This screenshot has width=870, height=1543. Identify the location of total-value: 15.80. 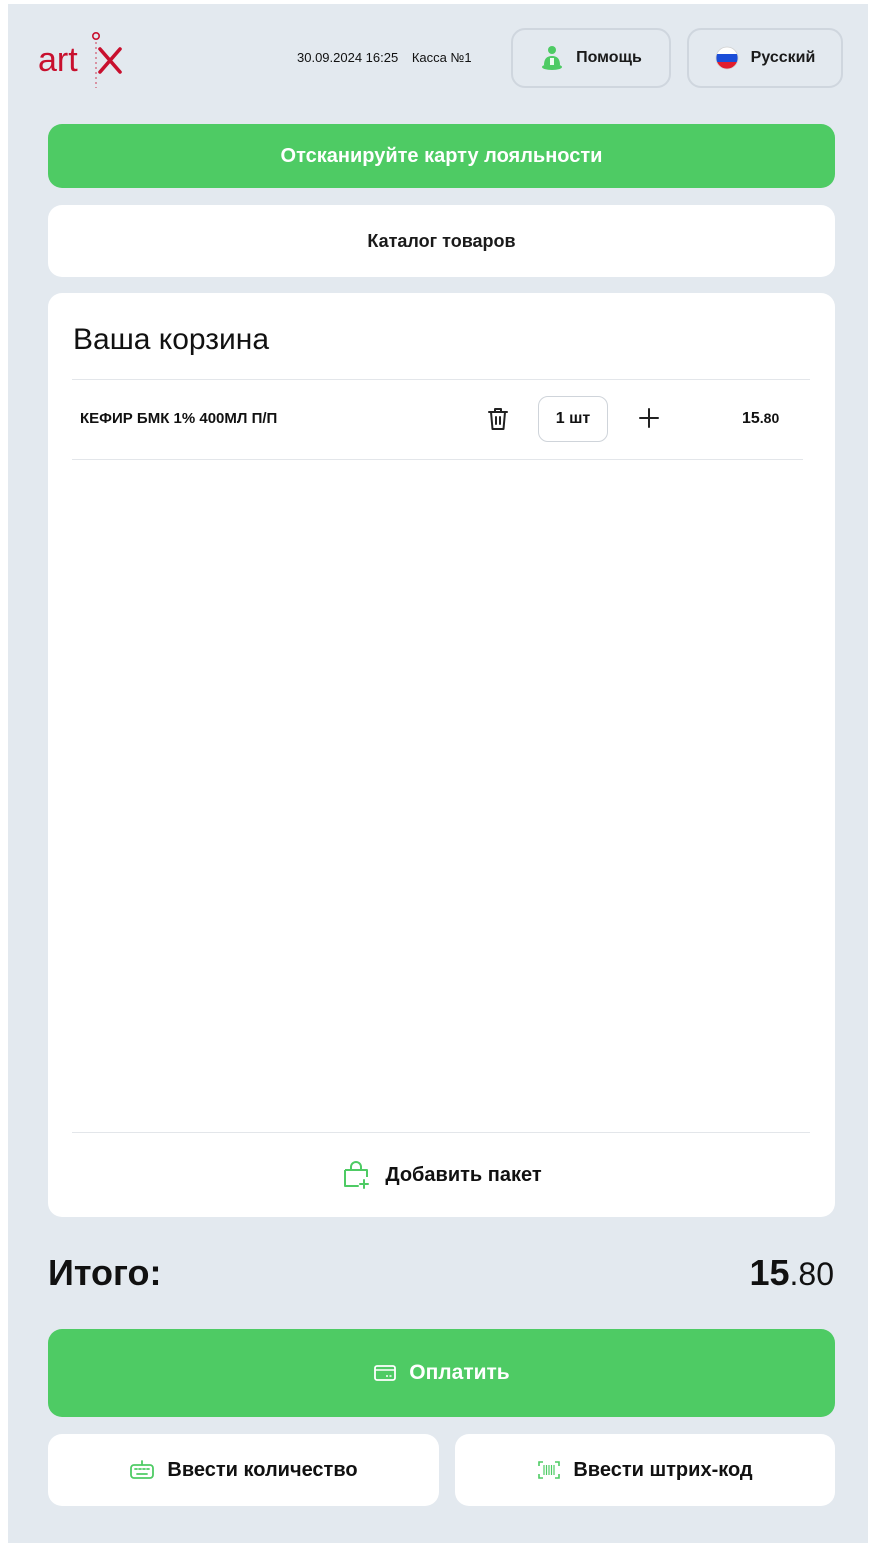
(791, 1273).